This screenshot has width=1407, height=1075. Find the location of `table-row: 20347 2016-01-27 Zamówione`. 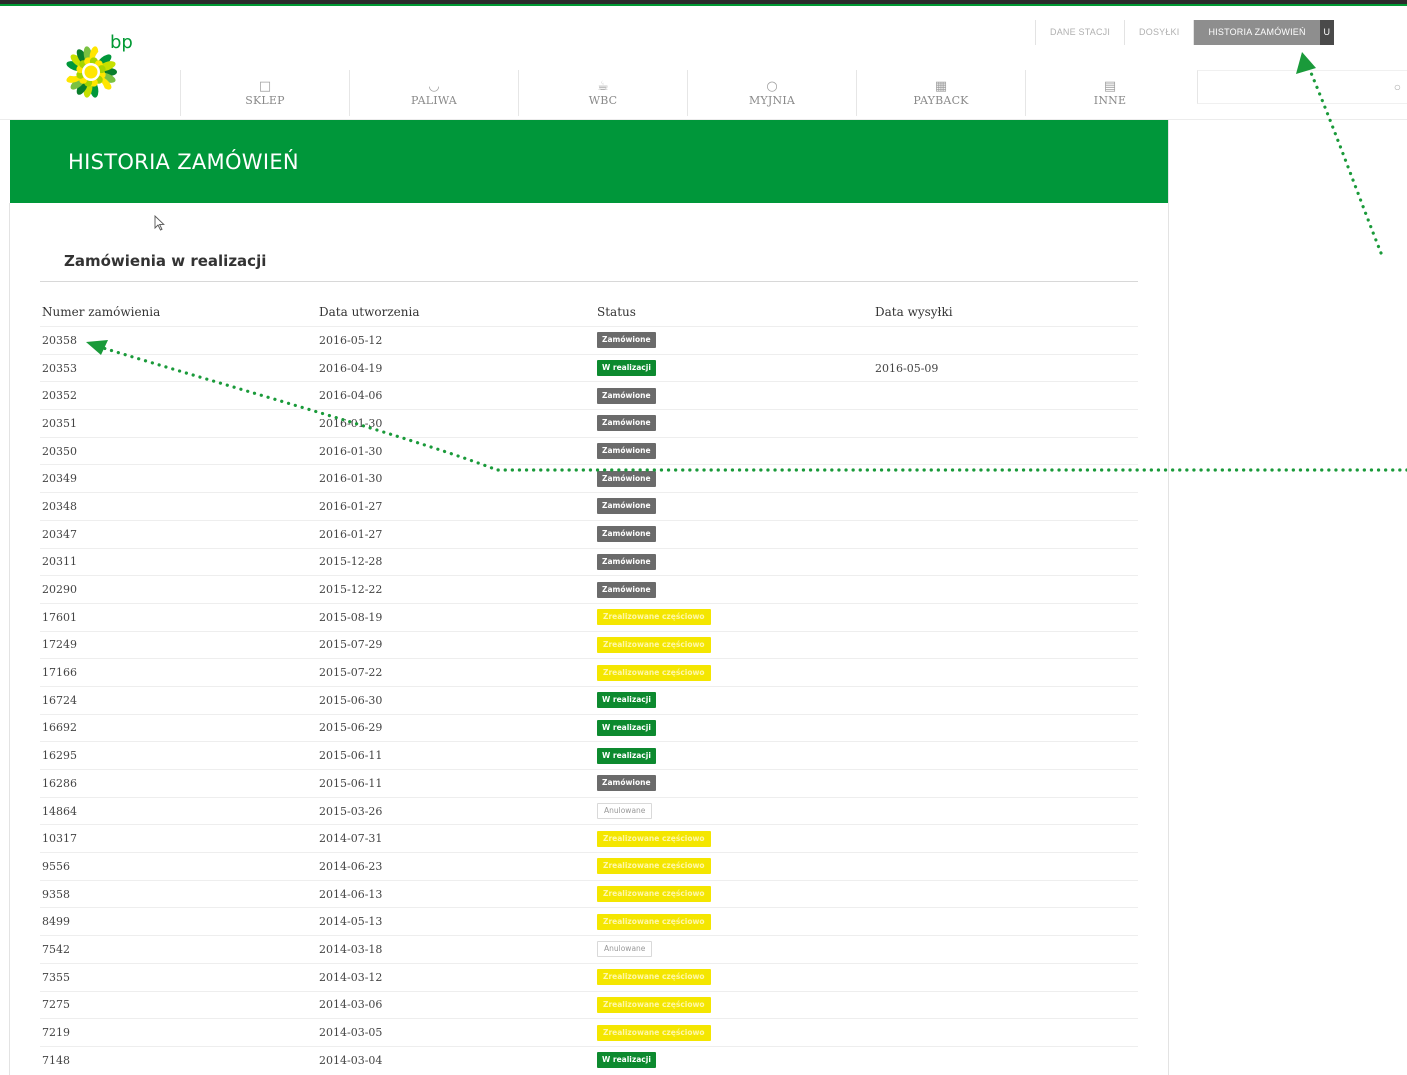

table-row: 20347 2016-01-27 Zamówione is located at coordinates (589, 533).